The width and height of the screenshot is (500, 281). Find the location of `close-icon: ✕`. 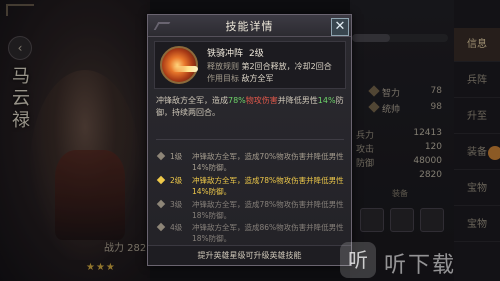

close-icon: ✕ is located at coordinates (340, 27).